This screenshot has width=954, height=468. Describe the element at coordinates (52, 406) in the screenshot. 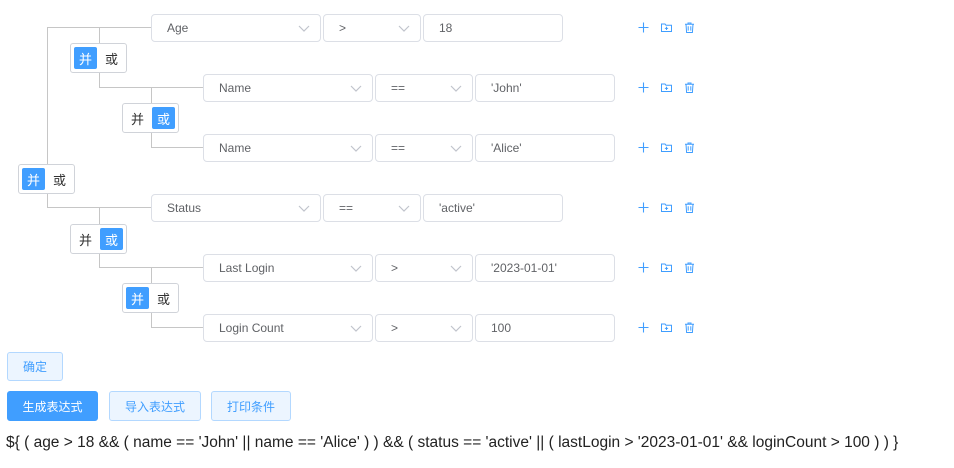

I see `generate-expression-button: 生成表达式` at that location.